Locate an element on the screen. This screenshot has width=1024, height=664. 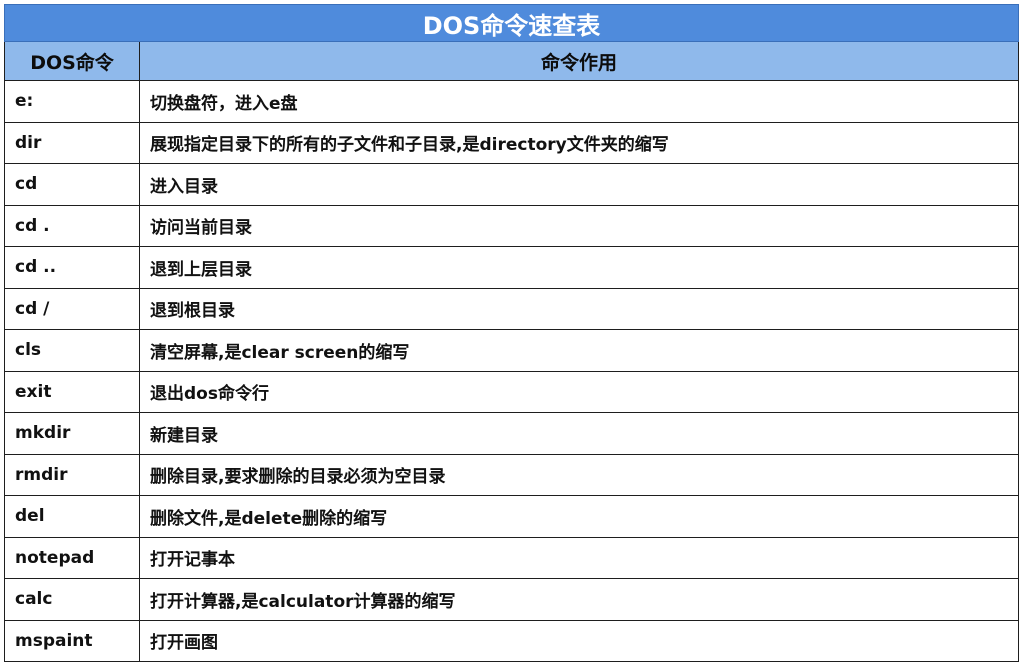
table-row: mkdir 新建目录 is located at coordinates (512, 433).